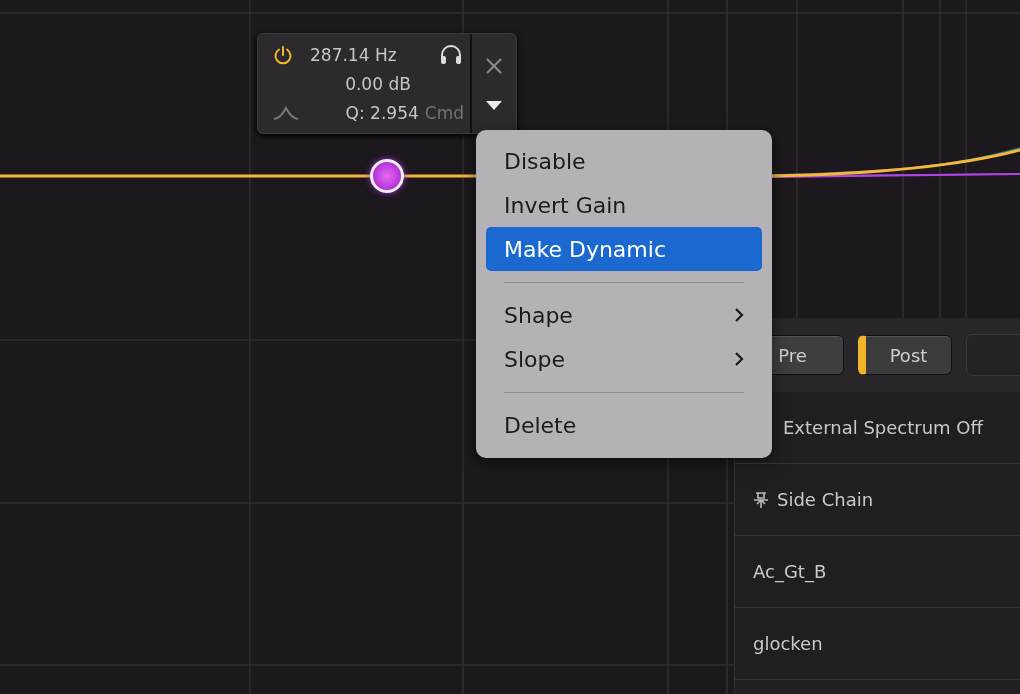 The image size is (1020, 694). What do you see at coordinates (286, 112) in the screenshot?
I see `bell-shape-icon` at bounding box center [286, 112].